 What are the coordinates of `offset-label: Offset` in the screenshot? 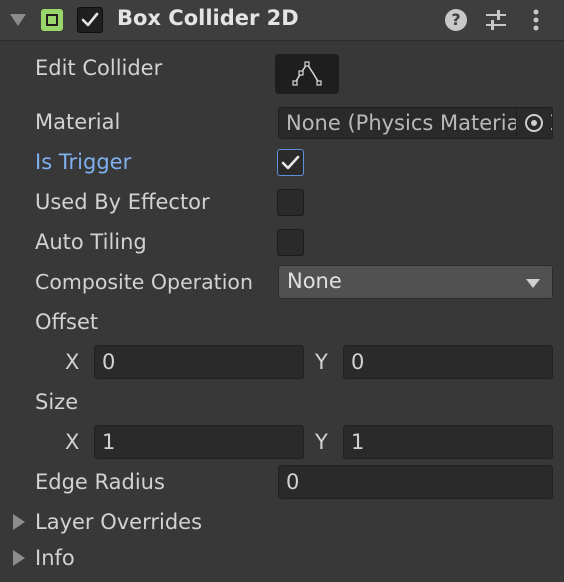 It's located at (67, 322).